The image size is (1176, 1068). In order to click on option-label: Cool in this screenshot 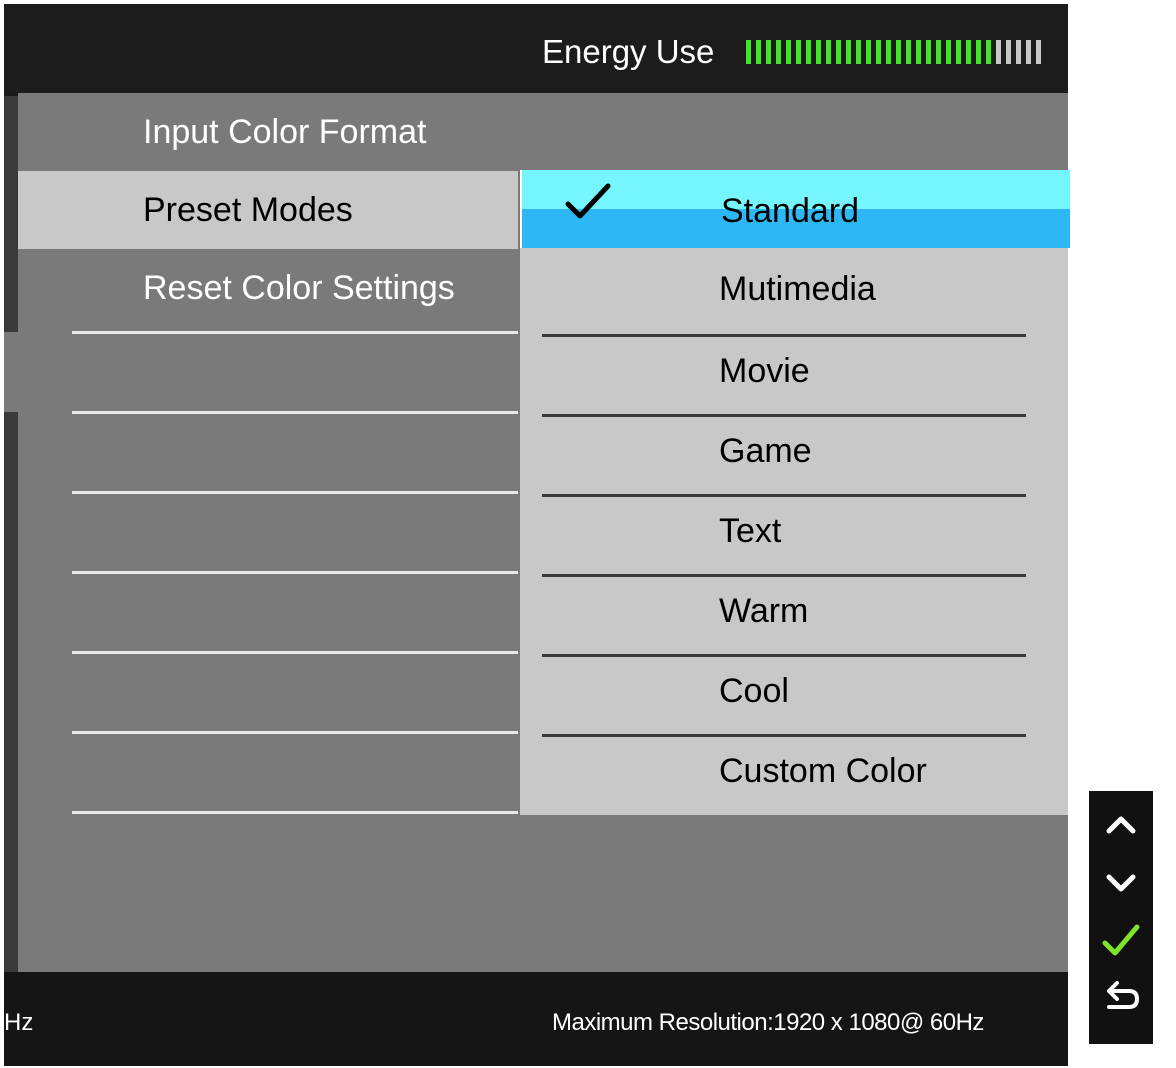, I will do `click(754, 691)`.